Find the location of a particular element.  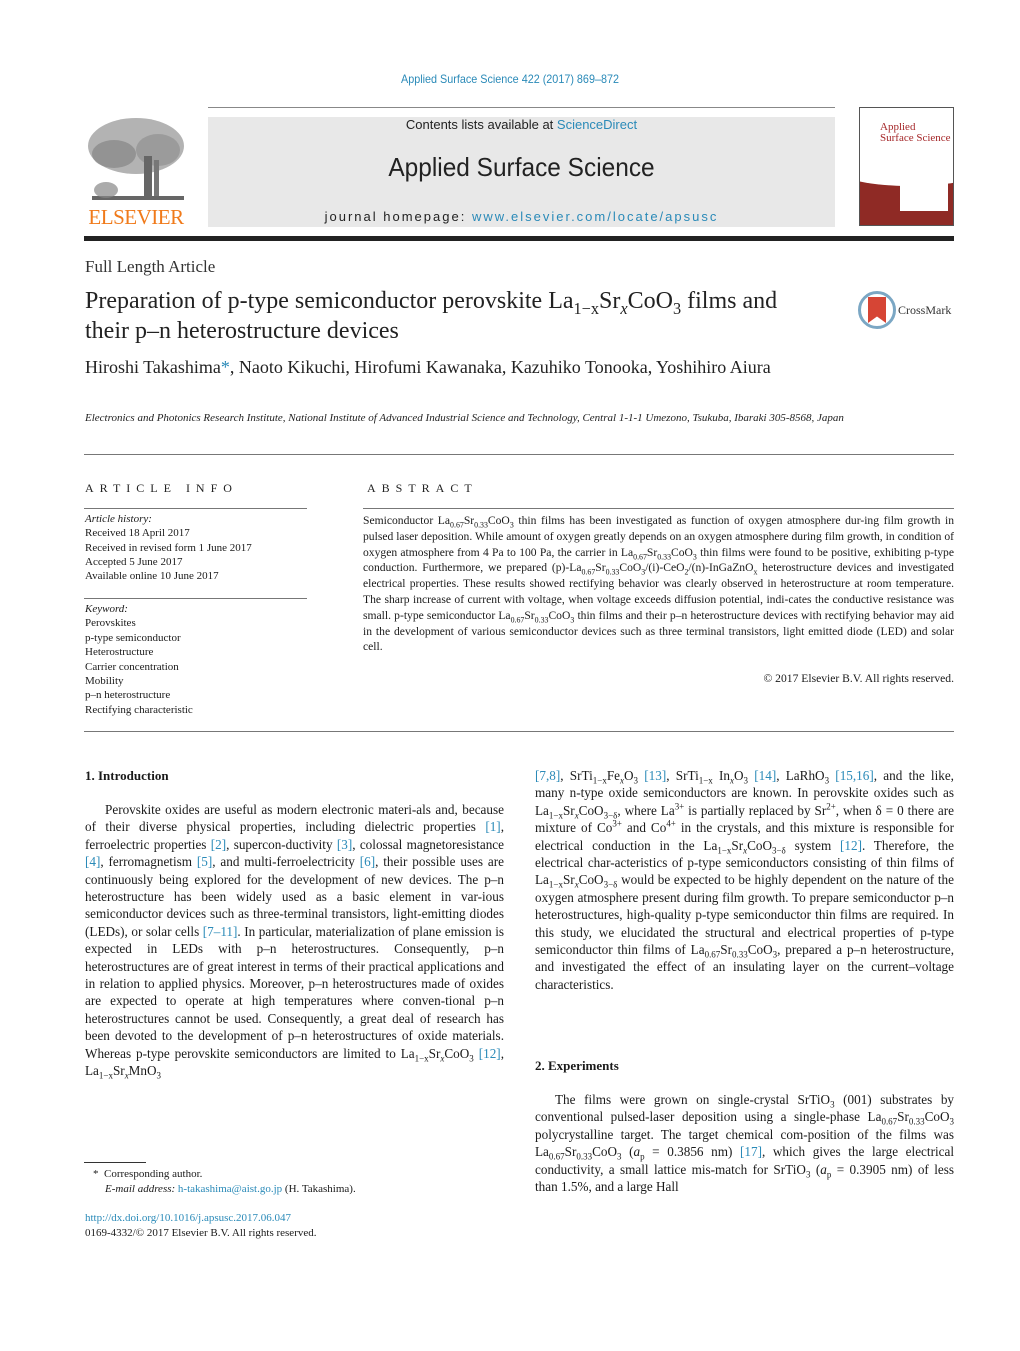

italic-symbol: a is located at coordinates (823, 1169).